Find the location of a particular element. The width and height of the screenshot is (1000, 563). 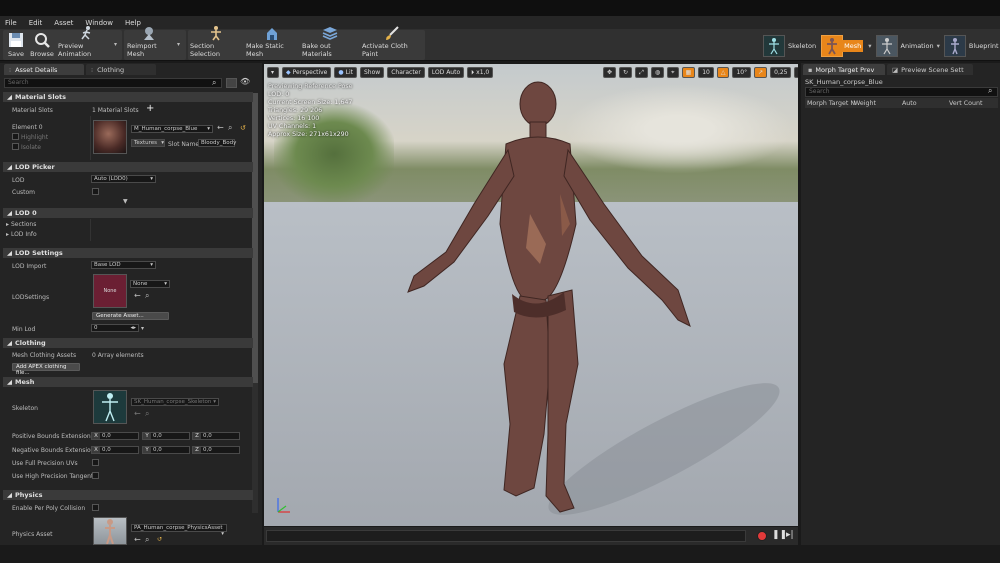

material-thumbnail is located at coordinates (110, 137).